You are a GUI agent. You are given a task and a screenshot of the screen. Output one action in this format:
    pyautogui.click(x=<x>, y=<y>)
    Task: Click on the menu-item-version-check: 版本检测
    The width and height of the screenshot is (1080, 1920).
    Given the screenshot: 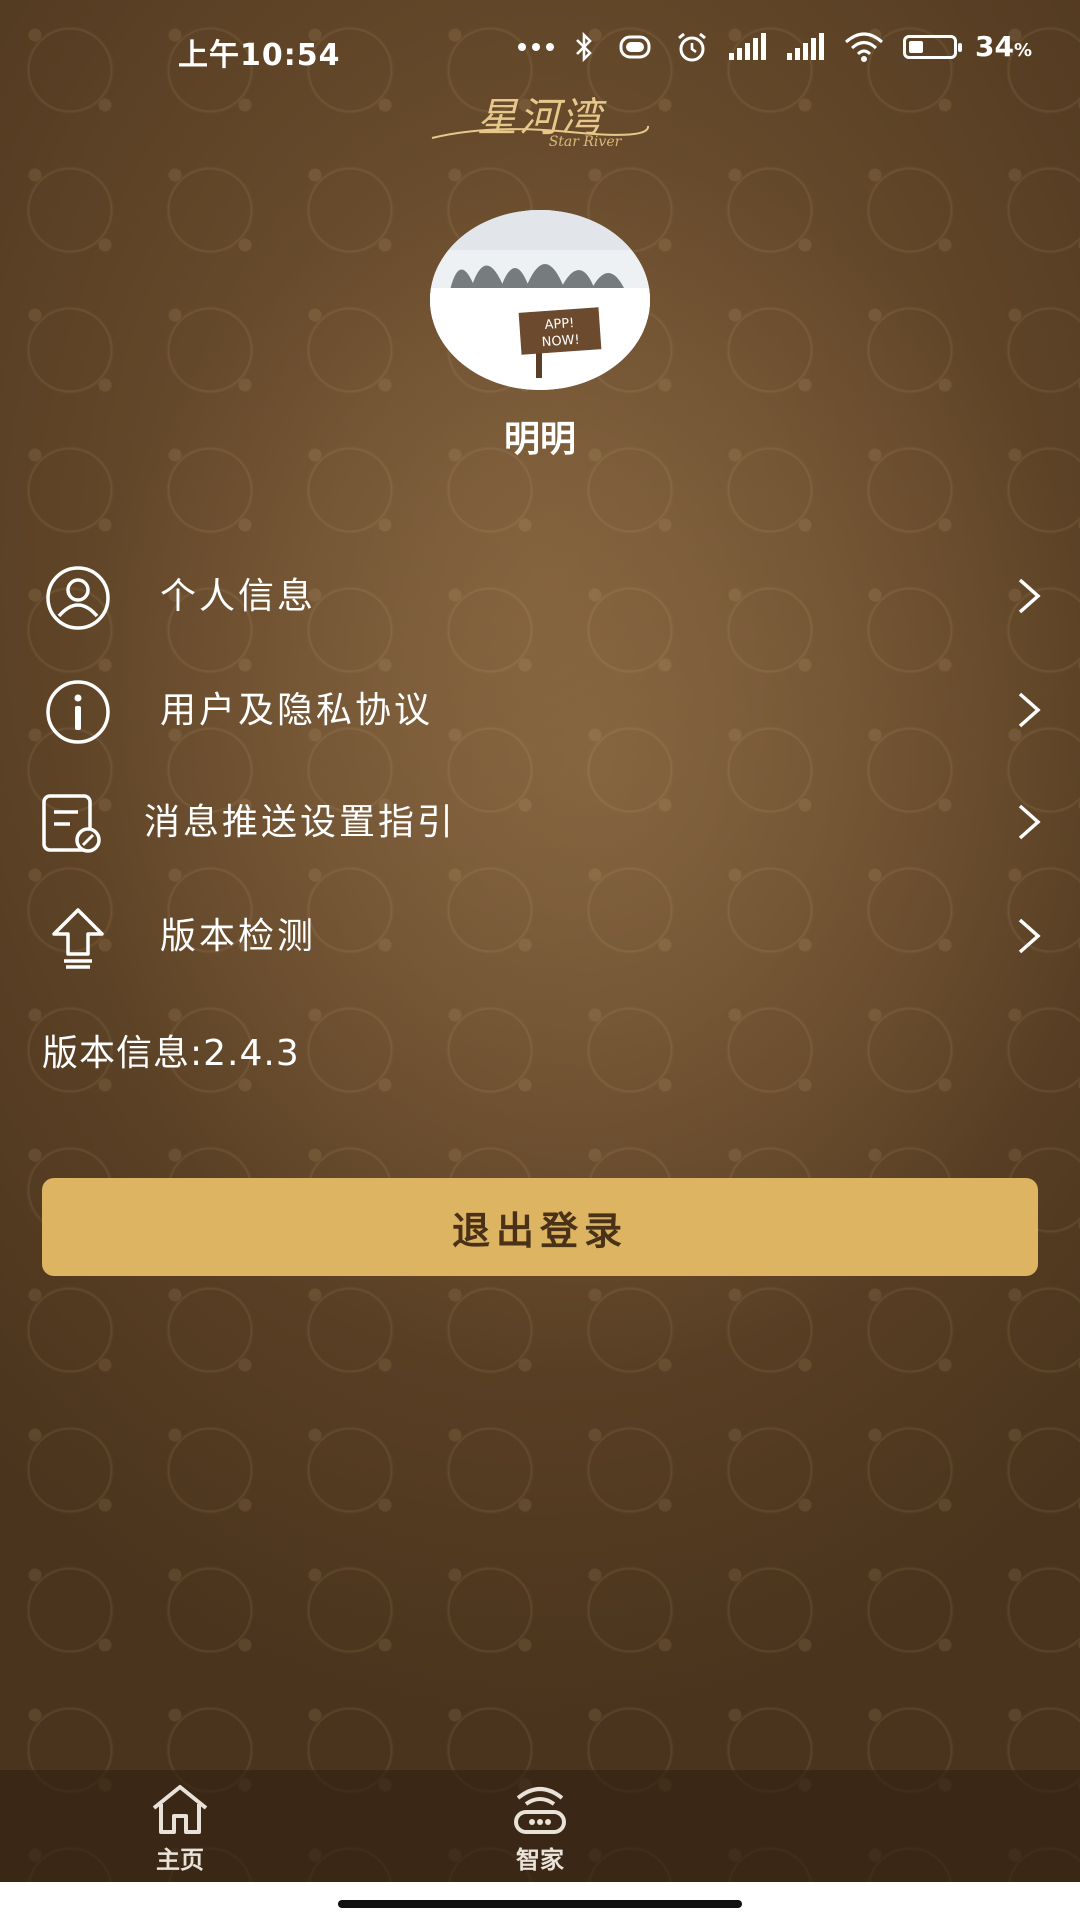 What is the action you would take?
    pyautogui.click(x=540, y=936)
    